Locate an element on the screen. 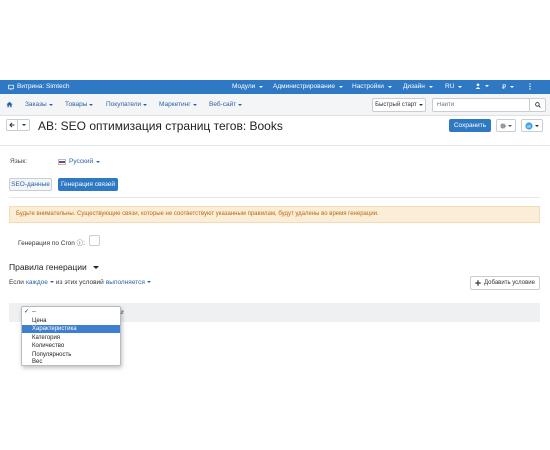  quick-start-button: Быстрый старт is located at coordinates (399, 105).